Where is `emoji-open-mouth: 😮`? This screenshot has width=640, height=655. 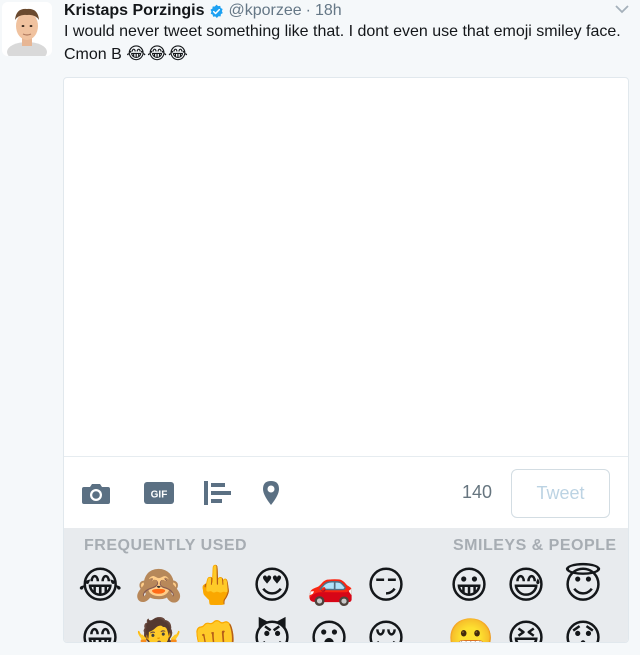
emoji-open-mouth: 😮 is located at coordinates (329, 629).